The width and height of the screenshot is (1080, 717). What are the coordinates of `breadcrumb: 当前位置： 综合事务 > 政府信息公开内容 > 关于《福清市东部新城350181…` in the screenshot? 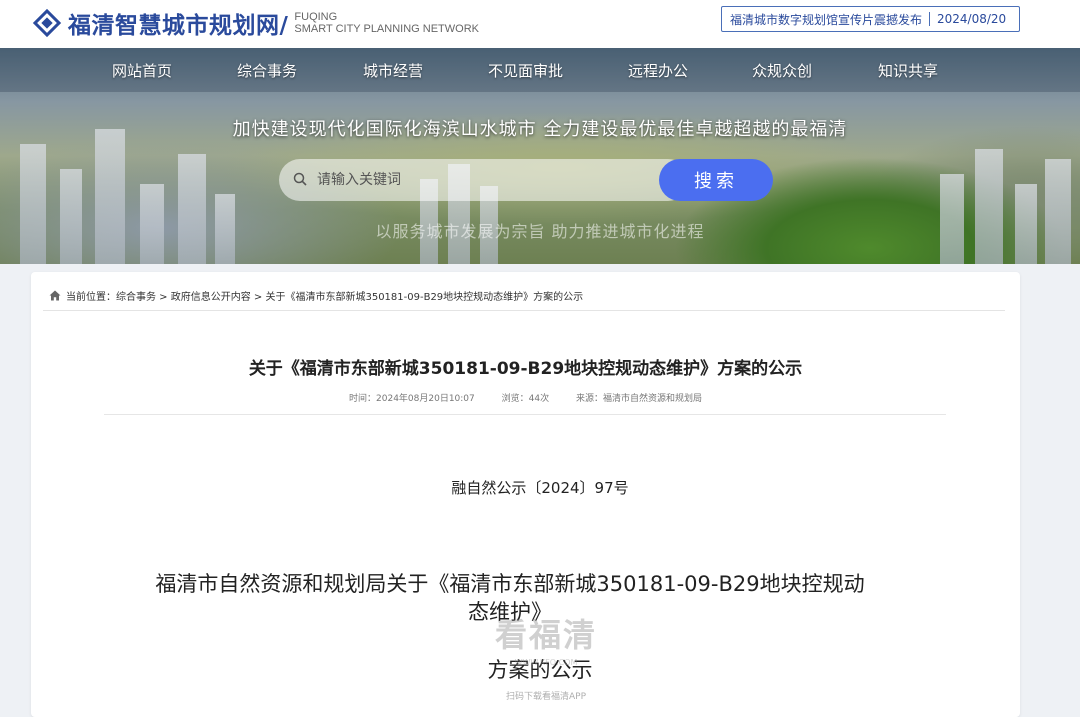 It's located at (316, 295).